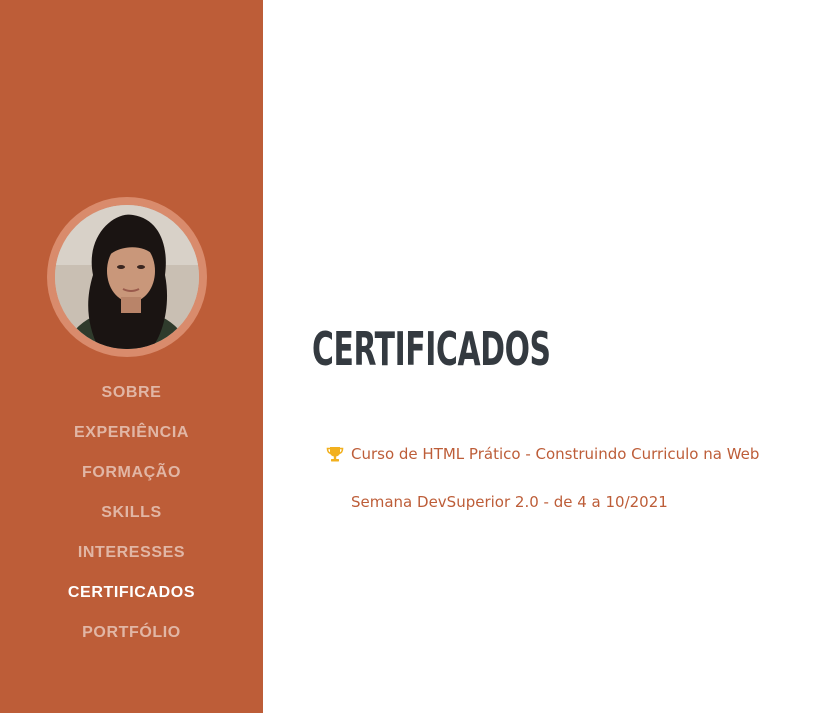 This screenshot has width=813, height=713. What do you see at coordinates (131, 553) in the screenshot?
I see `nav-item-interesses: INTERESSES` at bounding box center [131, 553].